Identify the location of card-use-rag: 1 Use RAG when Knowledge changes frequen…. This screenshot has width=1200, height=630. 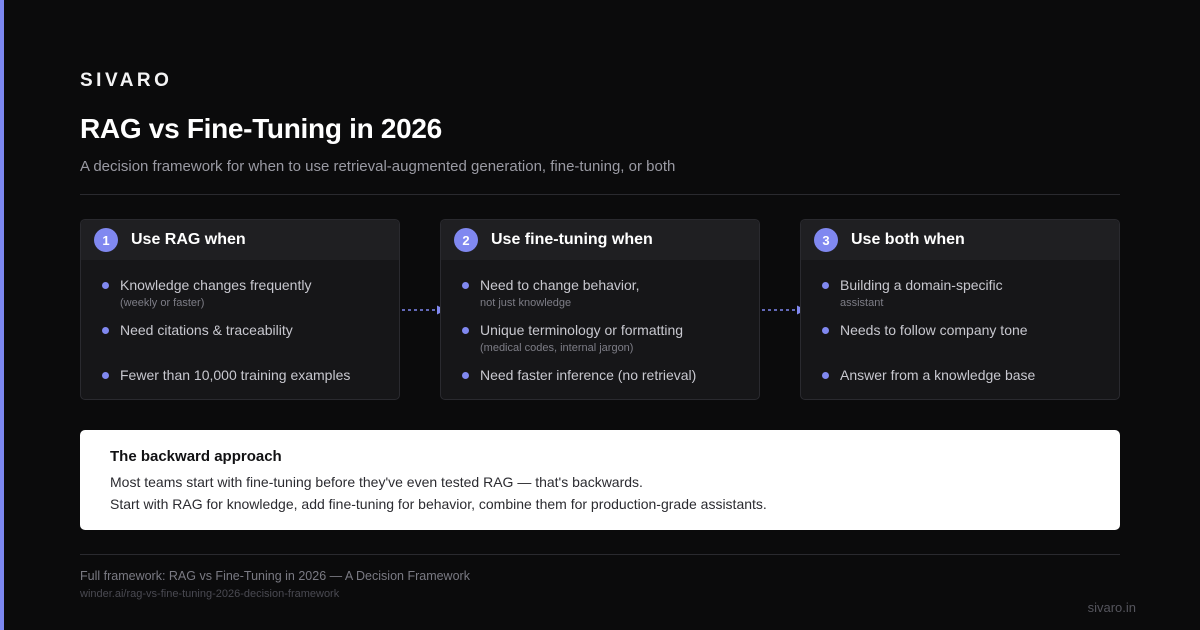
(240, 309).